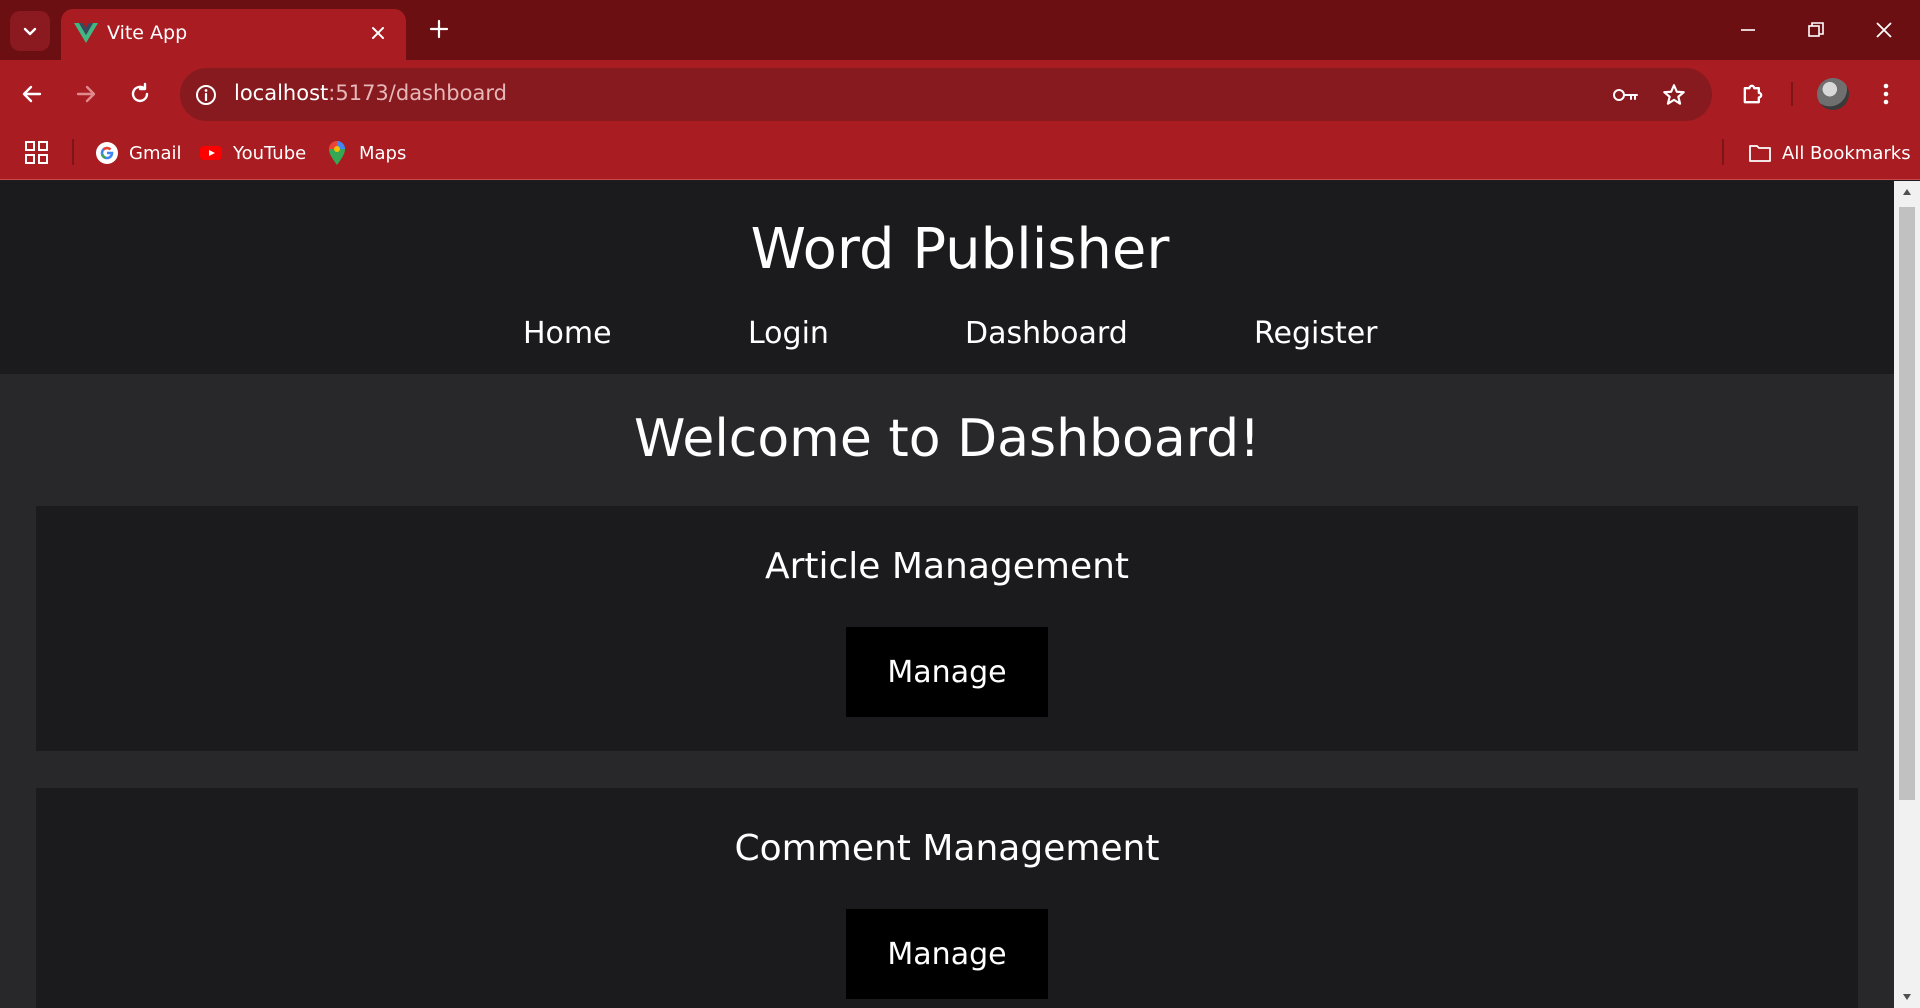 The image size is (1920, 1008). What do you see at coordinates (1907, 997) in the screenshot?
I see `scroll-down-arrow-icon` at bounding box center [1907, 997].